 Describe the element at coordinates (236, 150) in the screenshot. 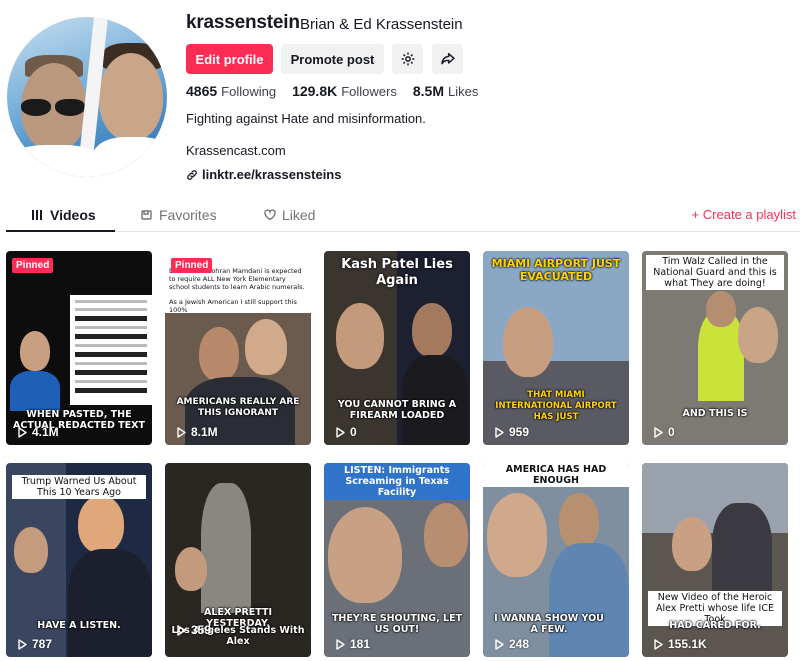

I see `profile-website: Krassencast.com` at that location.